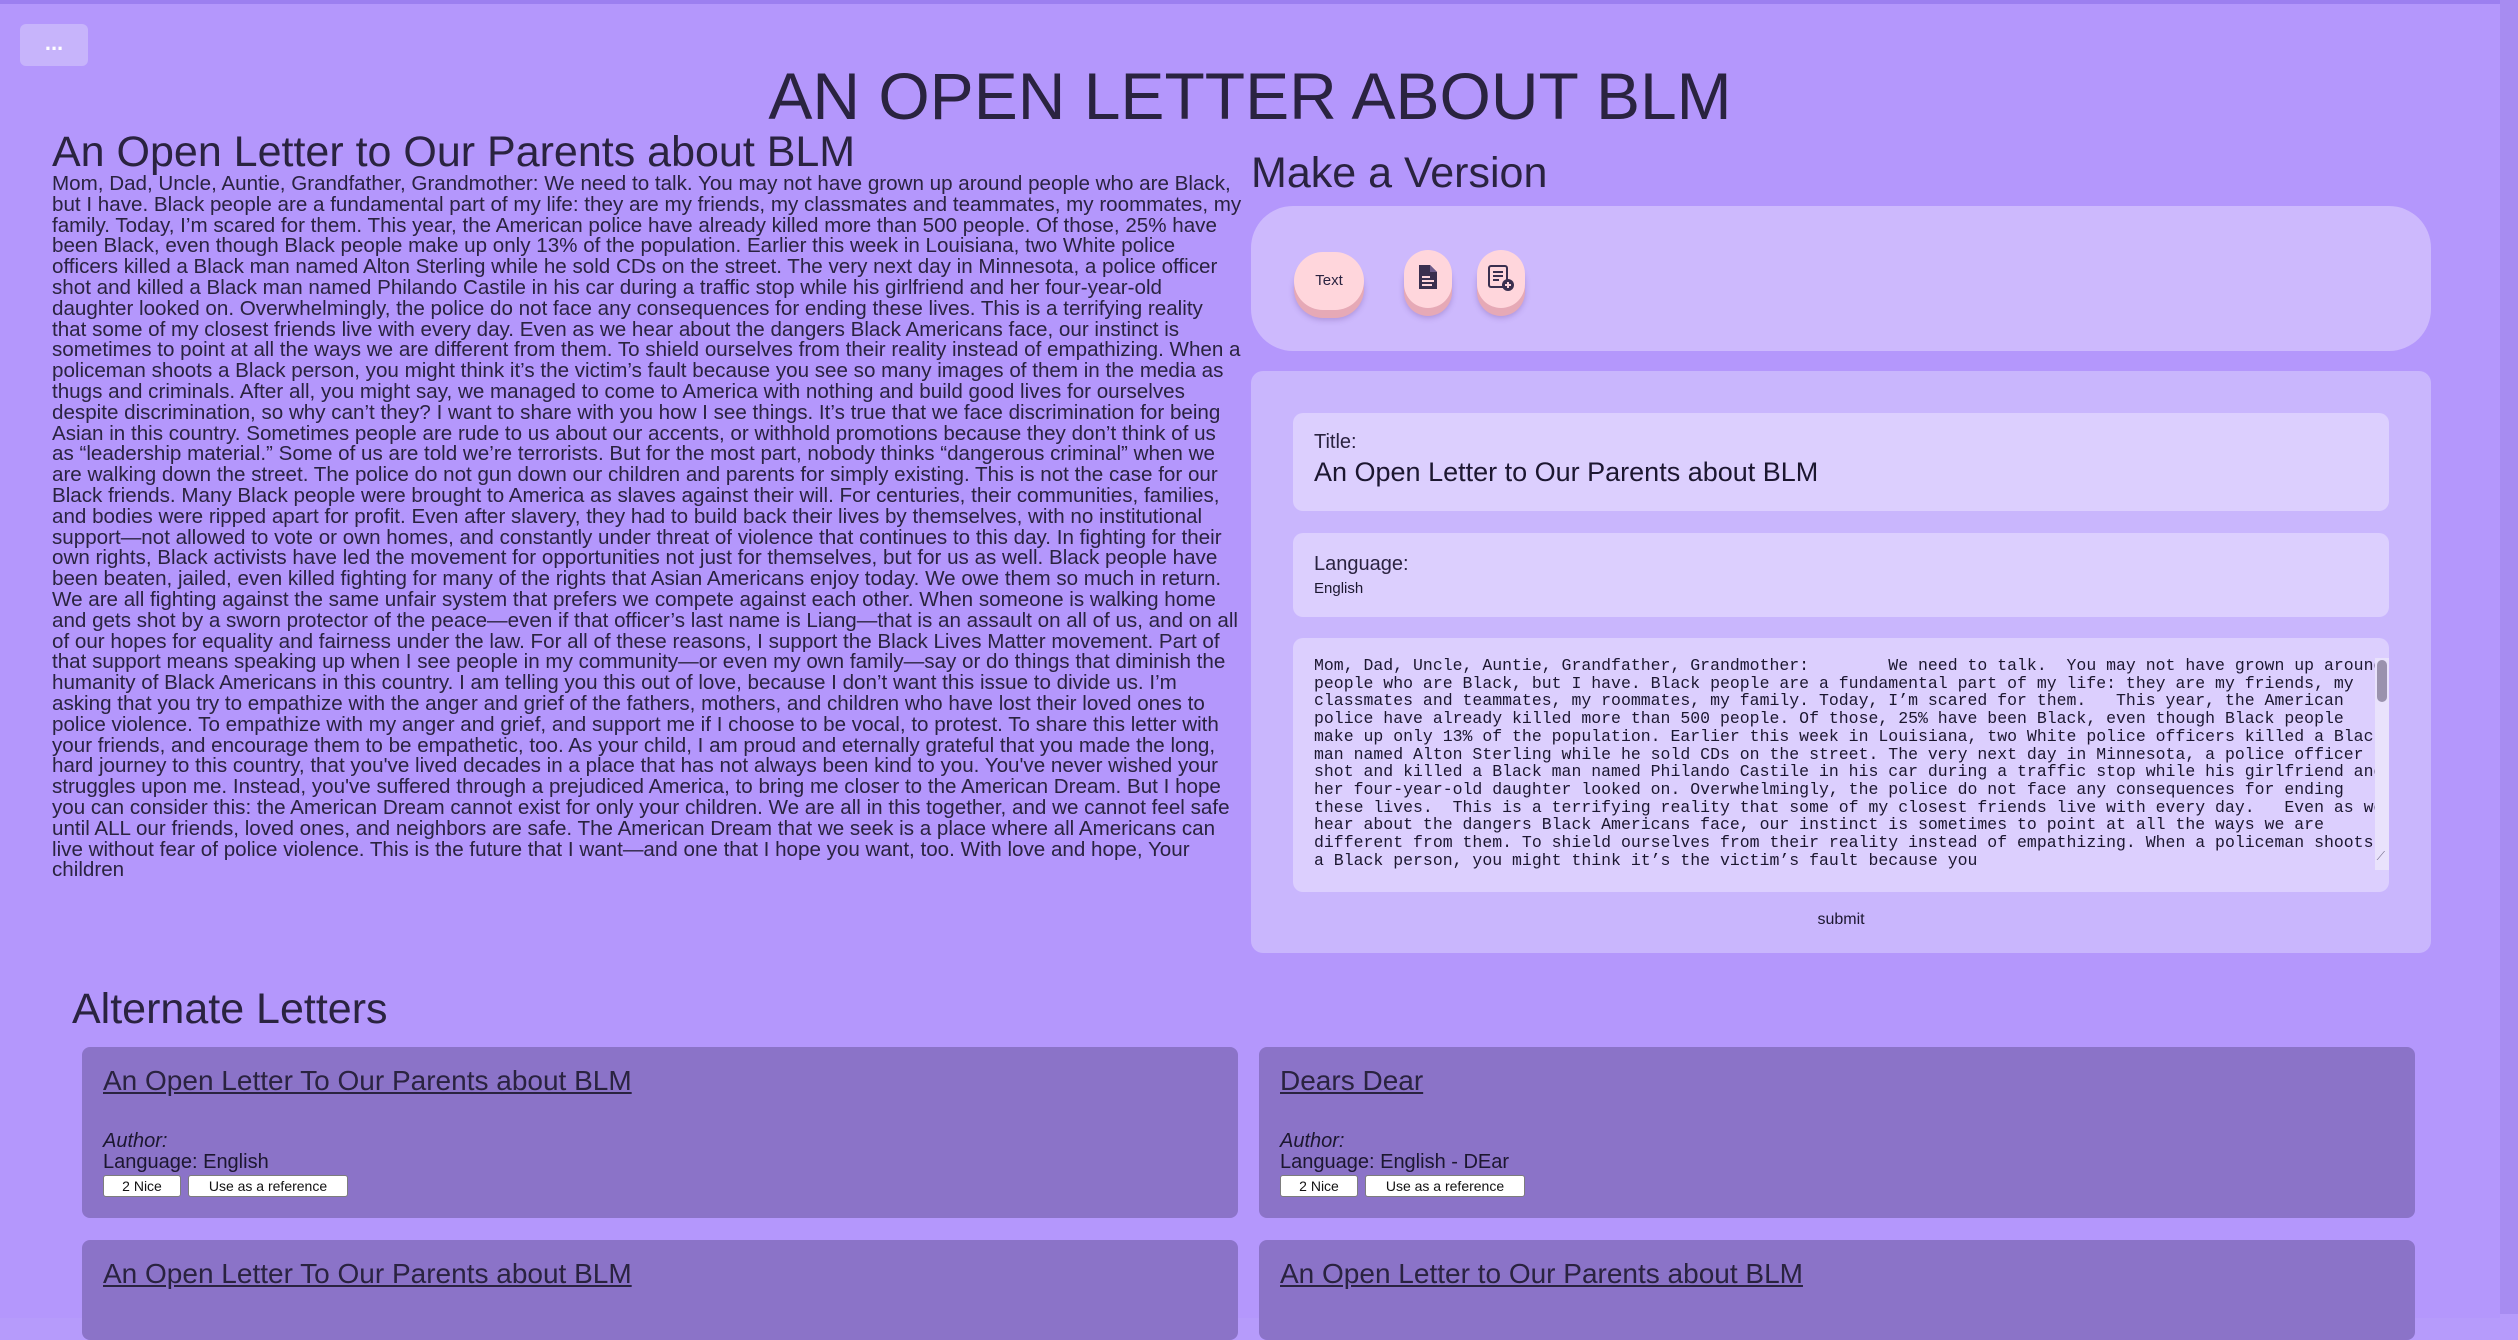 The width and height of the screenshot is (2518, 1340). What do you see at coordinates (1395, 1162) in the screenshot?
I see `language-text: Language: English - DEar` at bounding box center [1395, 1162].